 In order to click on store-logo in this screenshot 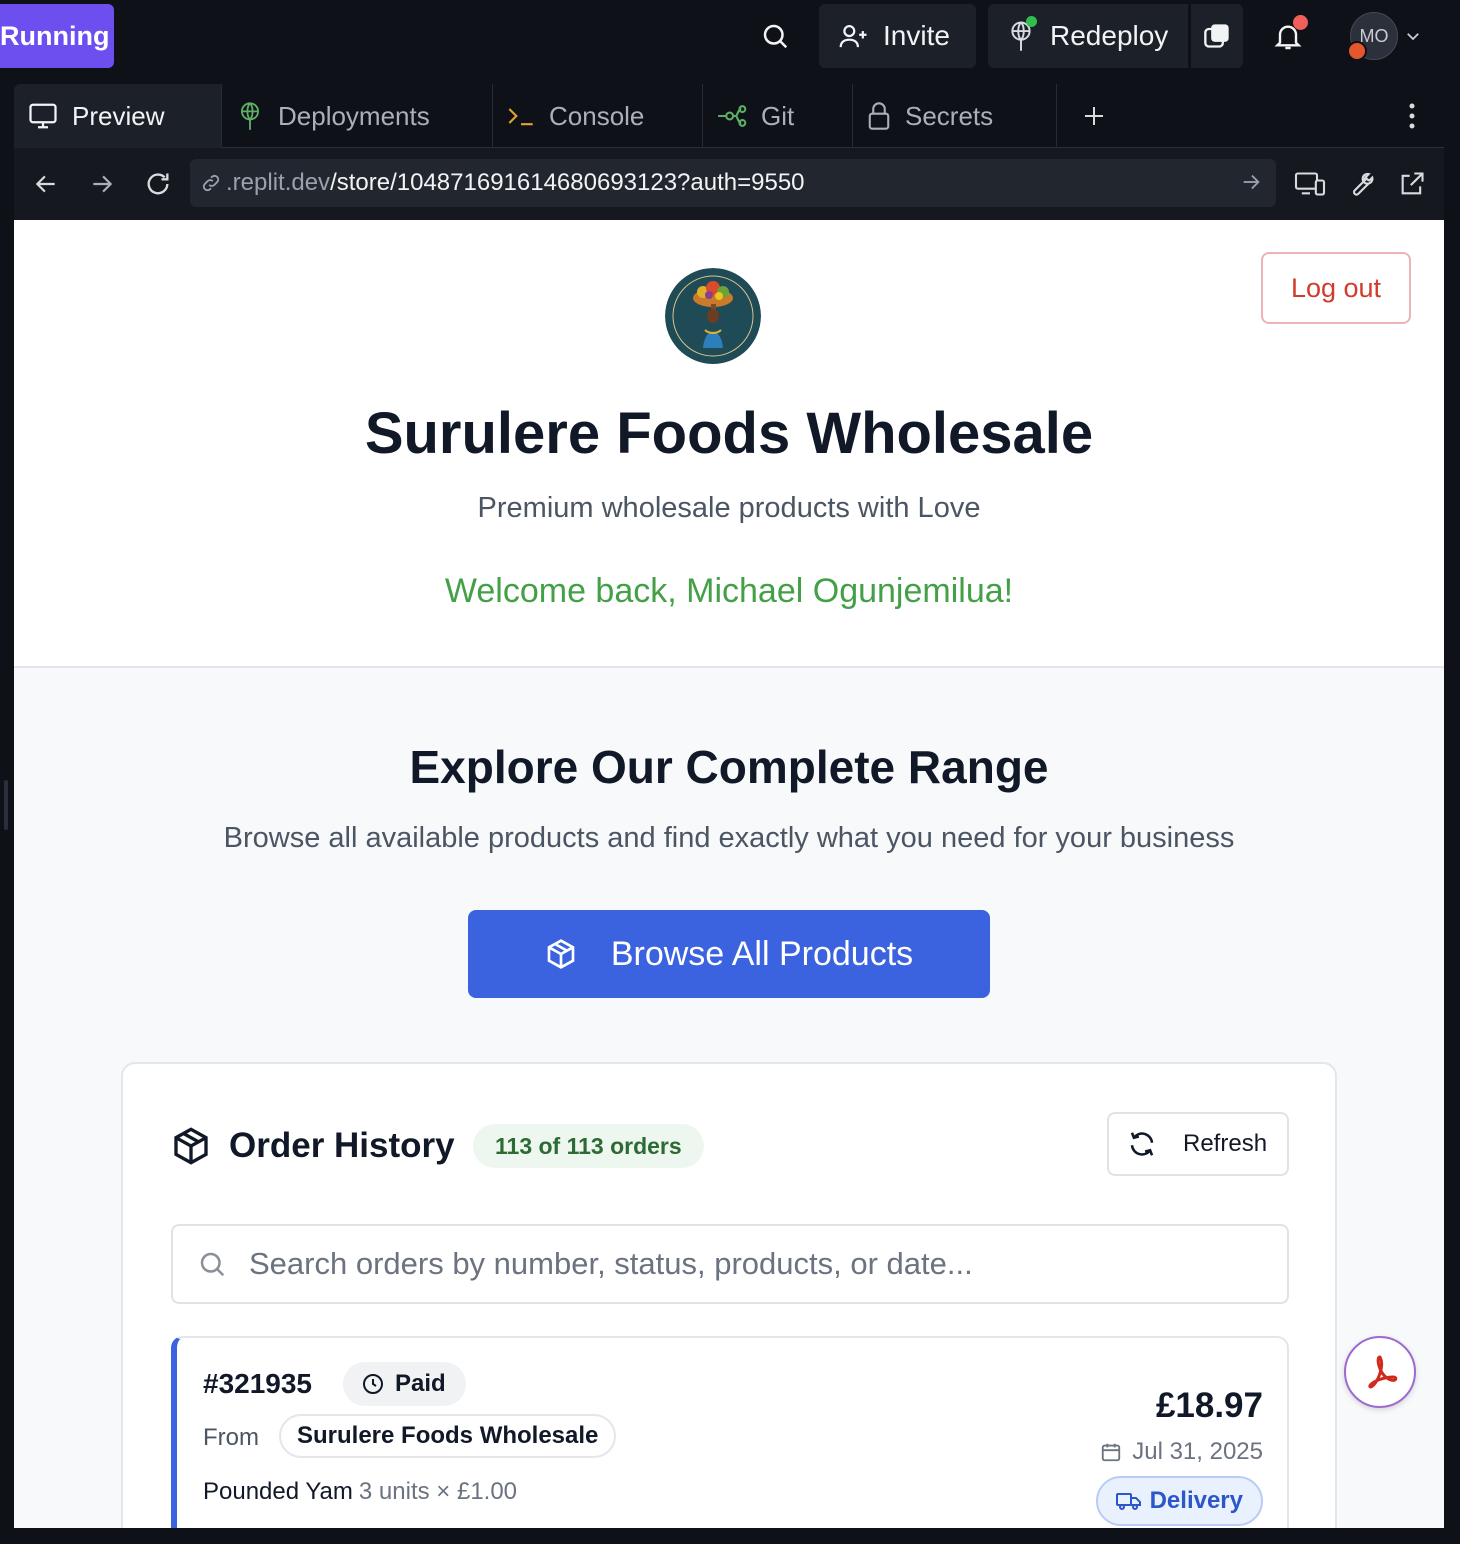, I will do `click(713, 316)`.